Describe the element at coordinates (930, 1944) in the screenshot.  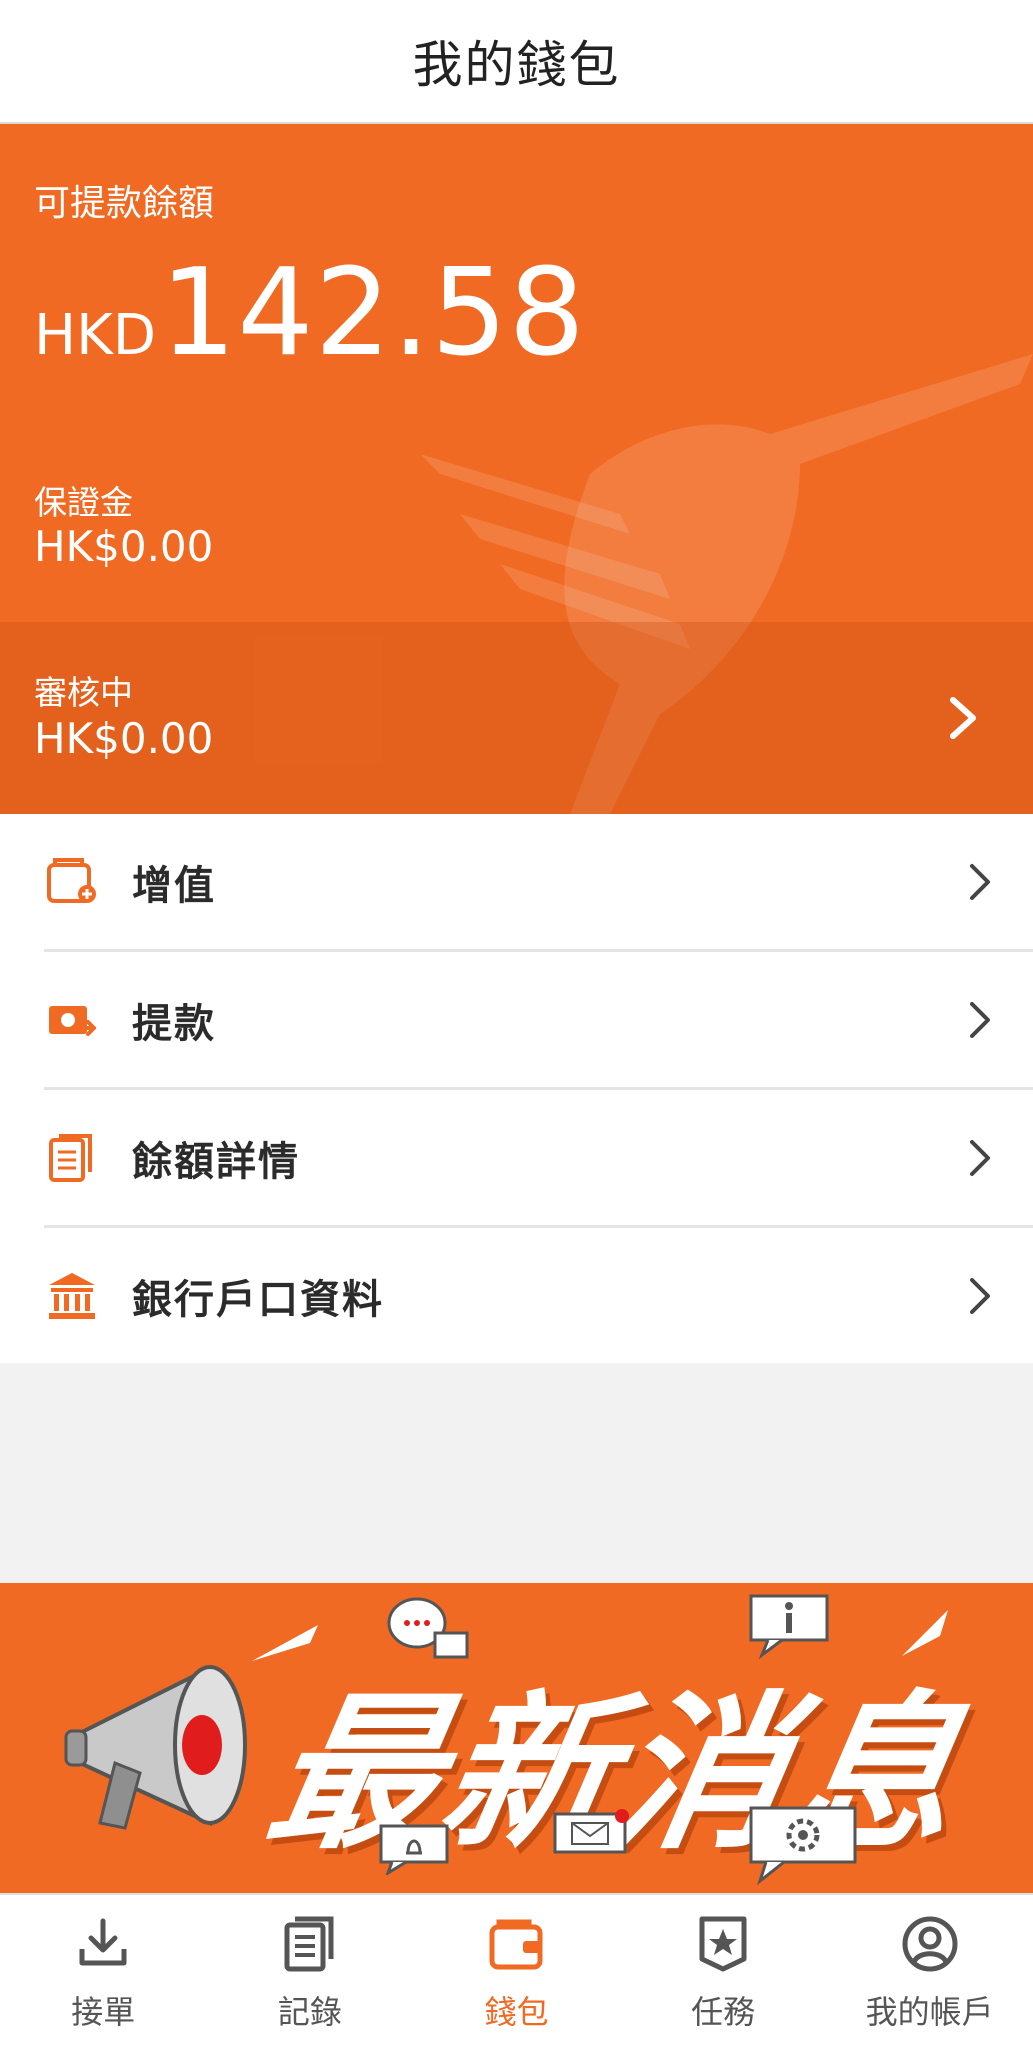
I see `user-icon` at that location.